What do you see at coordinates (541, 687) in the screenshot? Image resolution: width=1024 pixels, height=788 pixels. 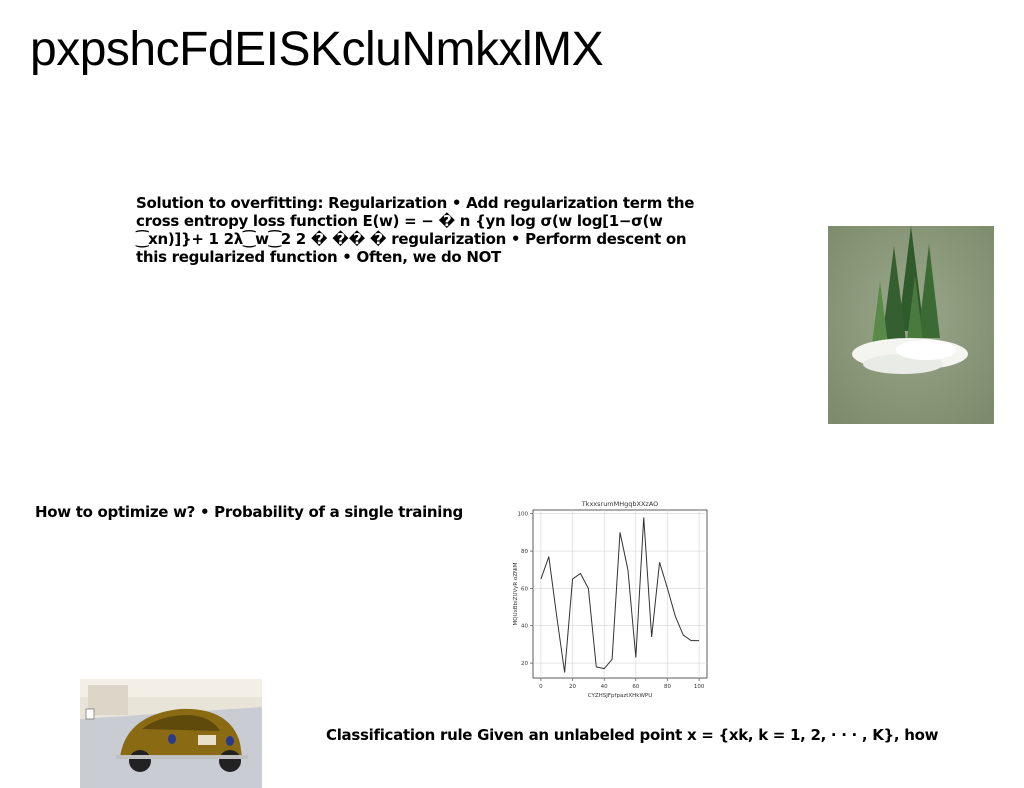 I see `x-tick-label: 0` at bounding box center [541, 687].